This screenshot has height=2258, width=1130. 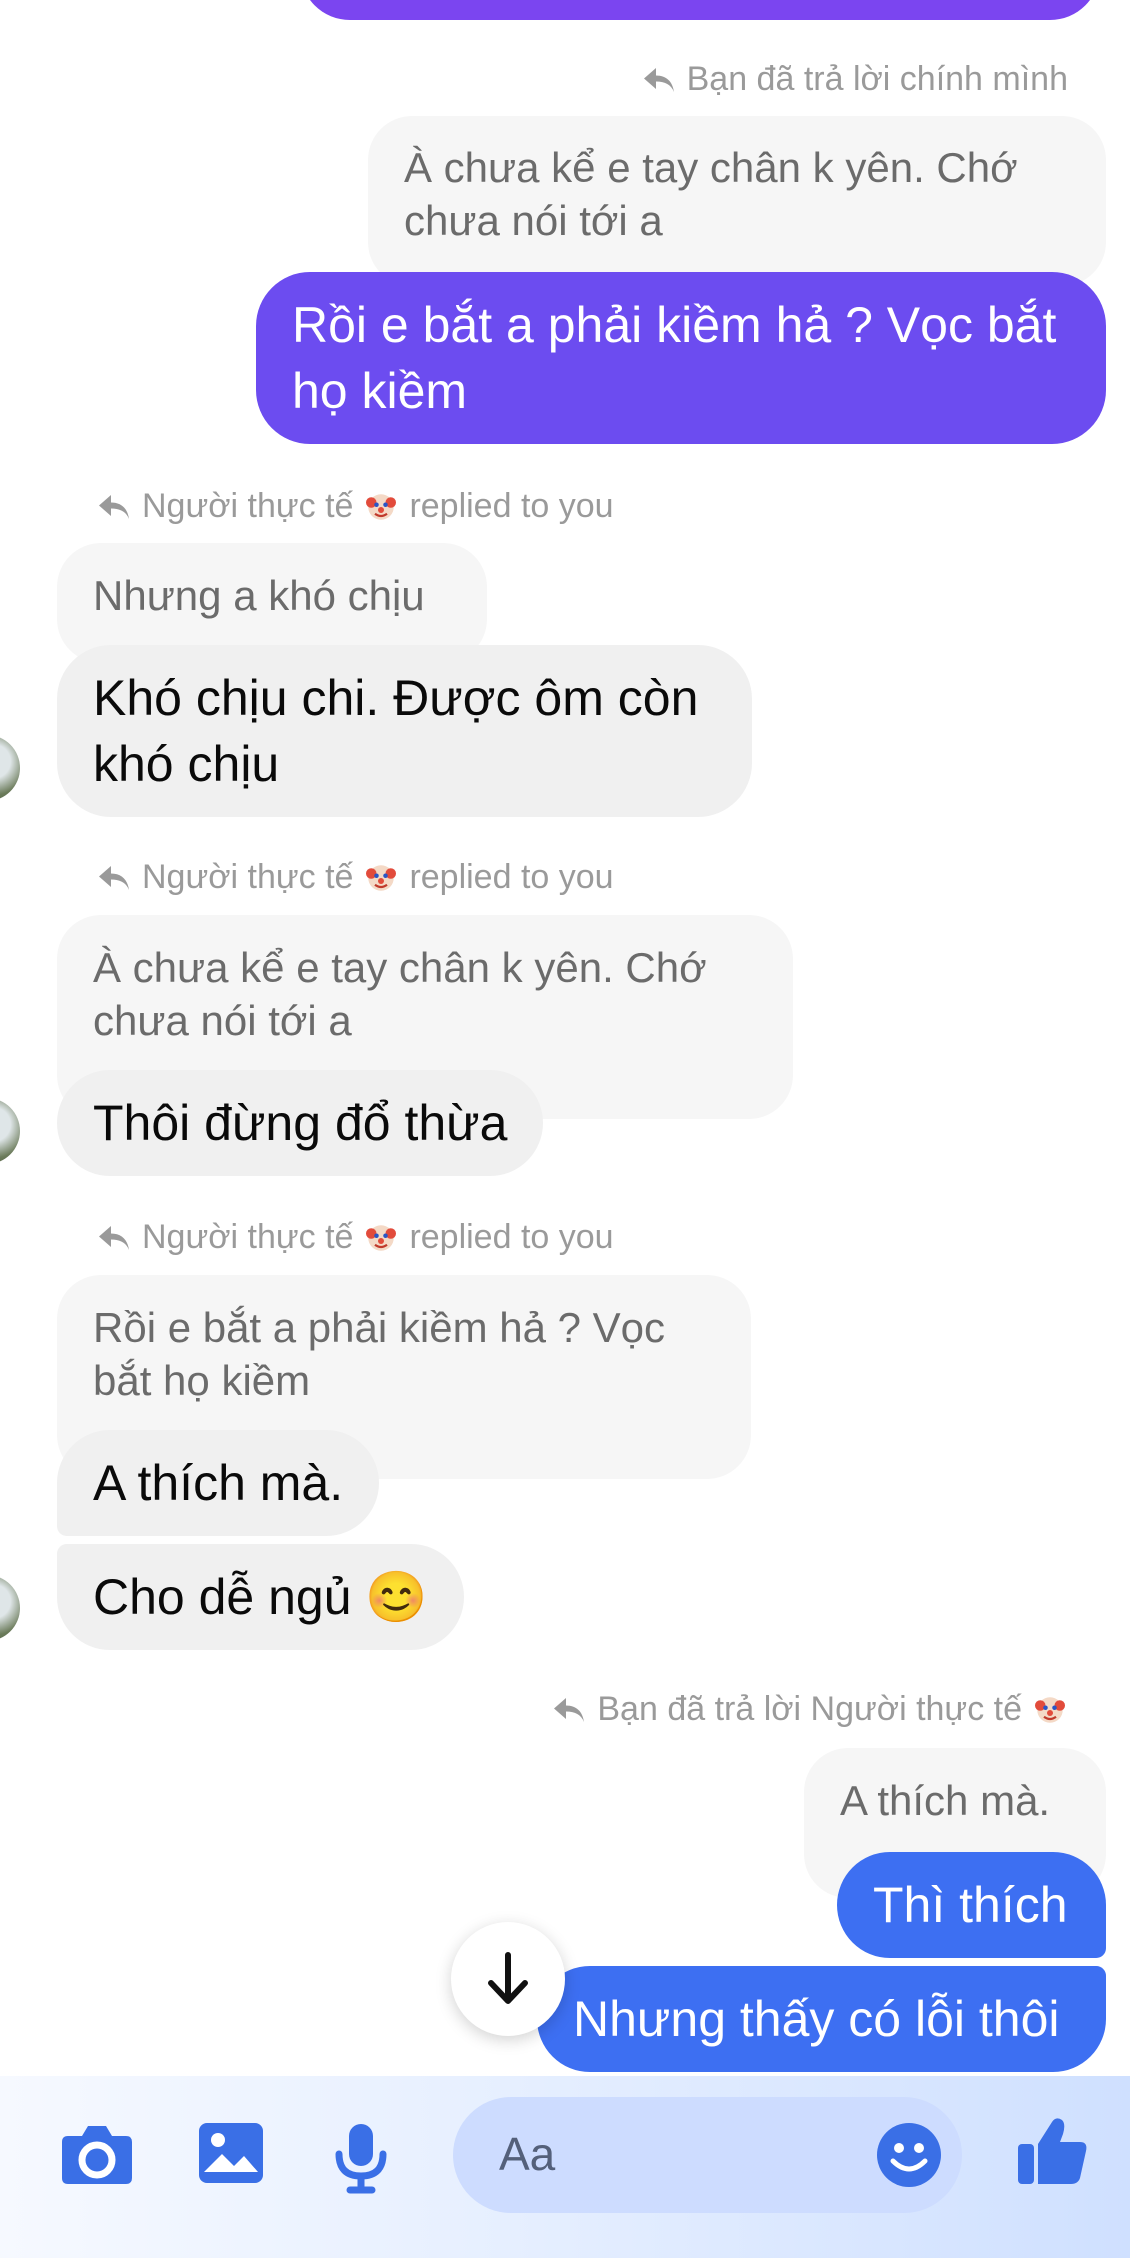 I want to click on incoming-message: Khó chịu chi. Được ôm còn khó chịu, so click(x=404, y=731).